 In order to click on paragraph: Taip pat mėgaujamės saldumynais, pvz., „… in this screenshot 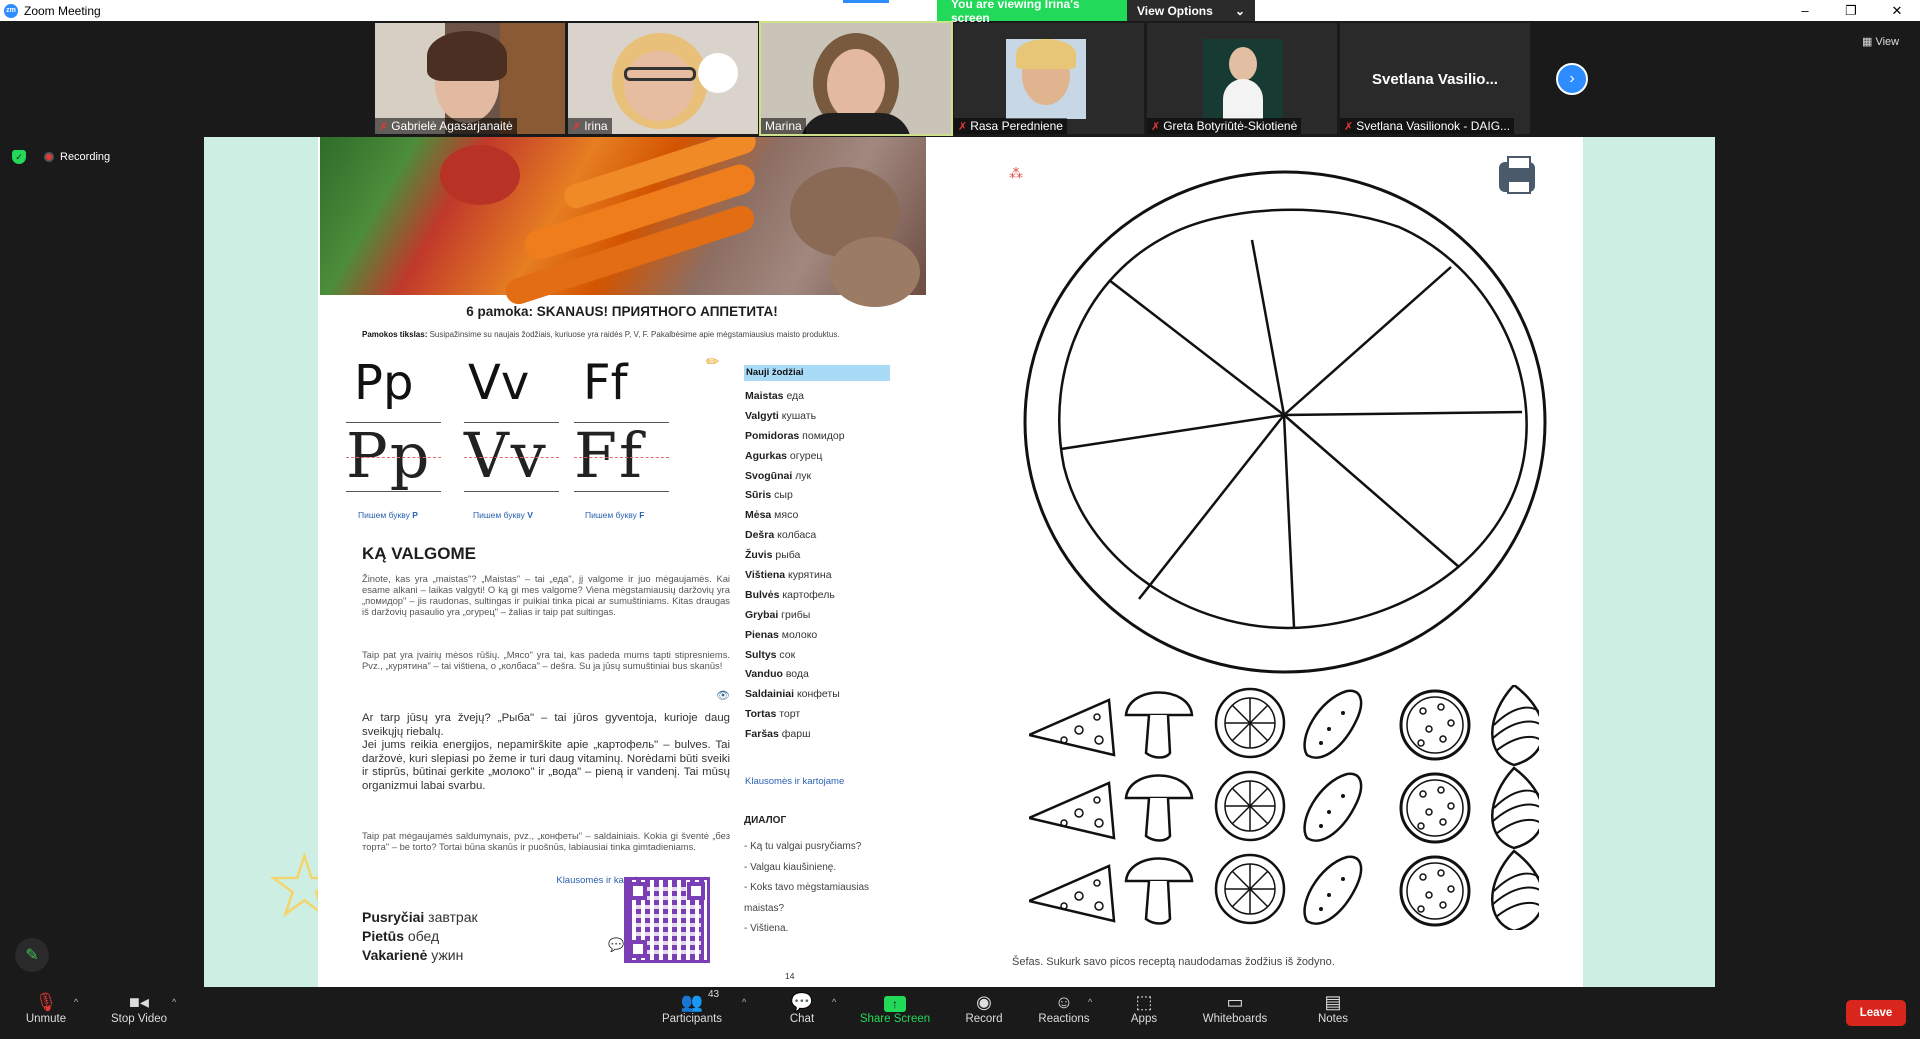, I will do `click(546, 841)`.